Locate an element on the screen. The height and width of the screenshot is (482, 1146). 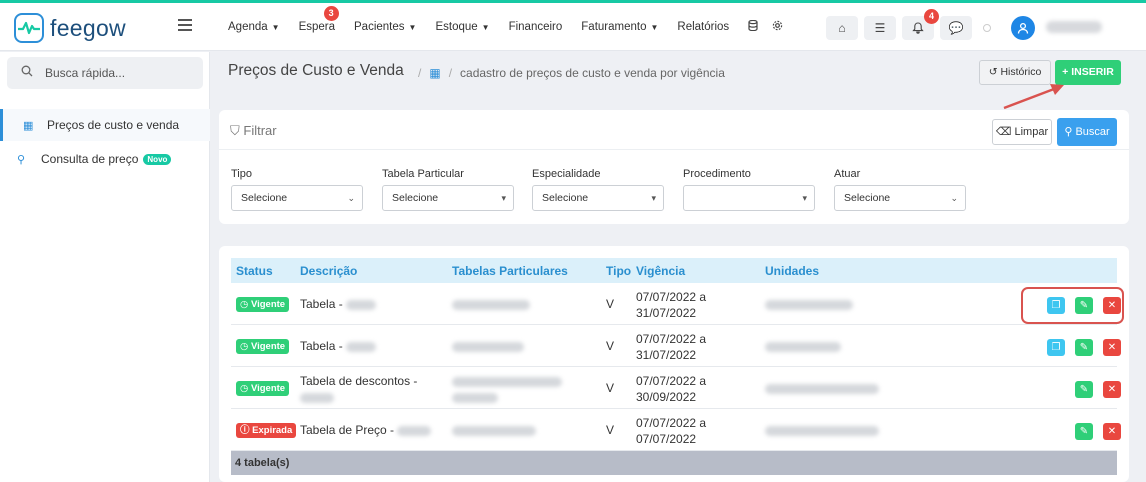
logo-heartbeat-icon is located at coordinates (29, 28).